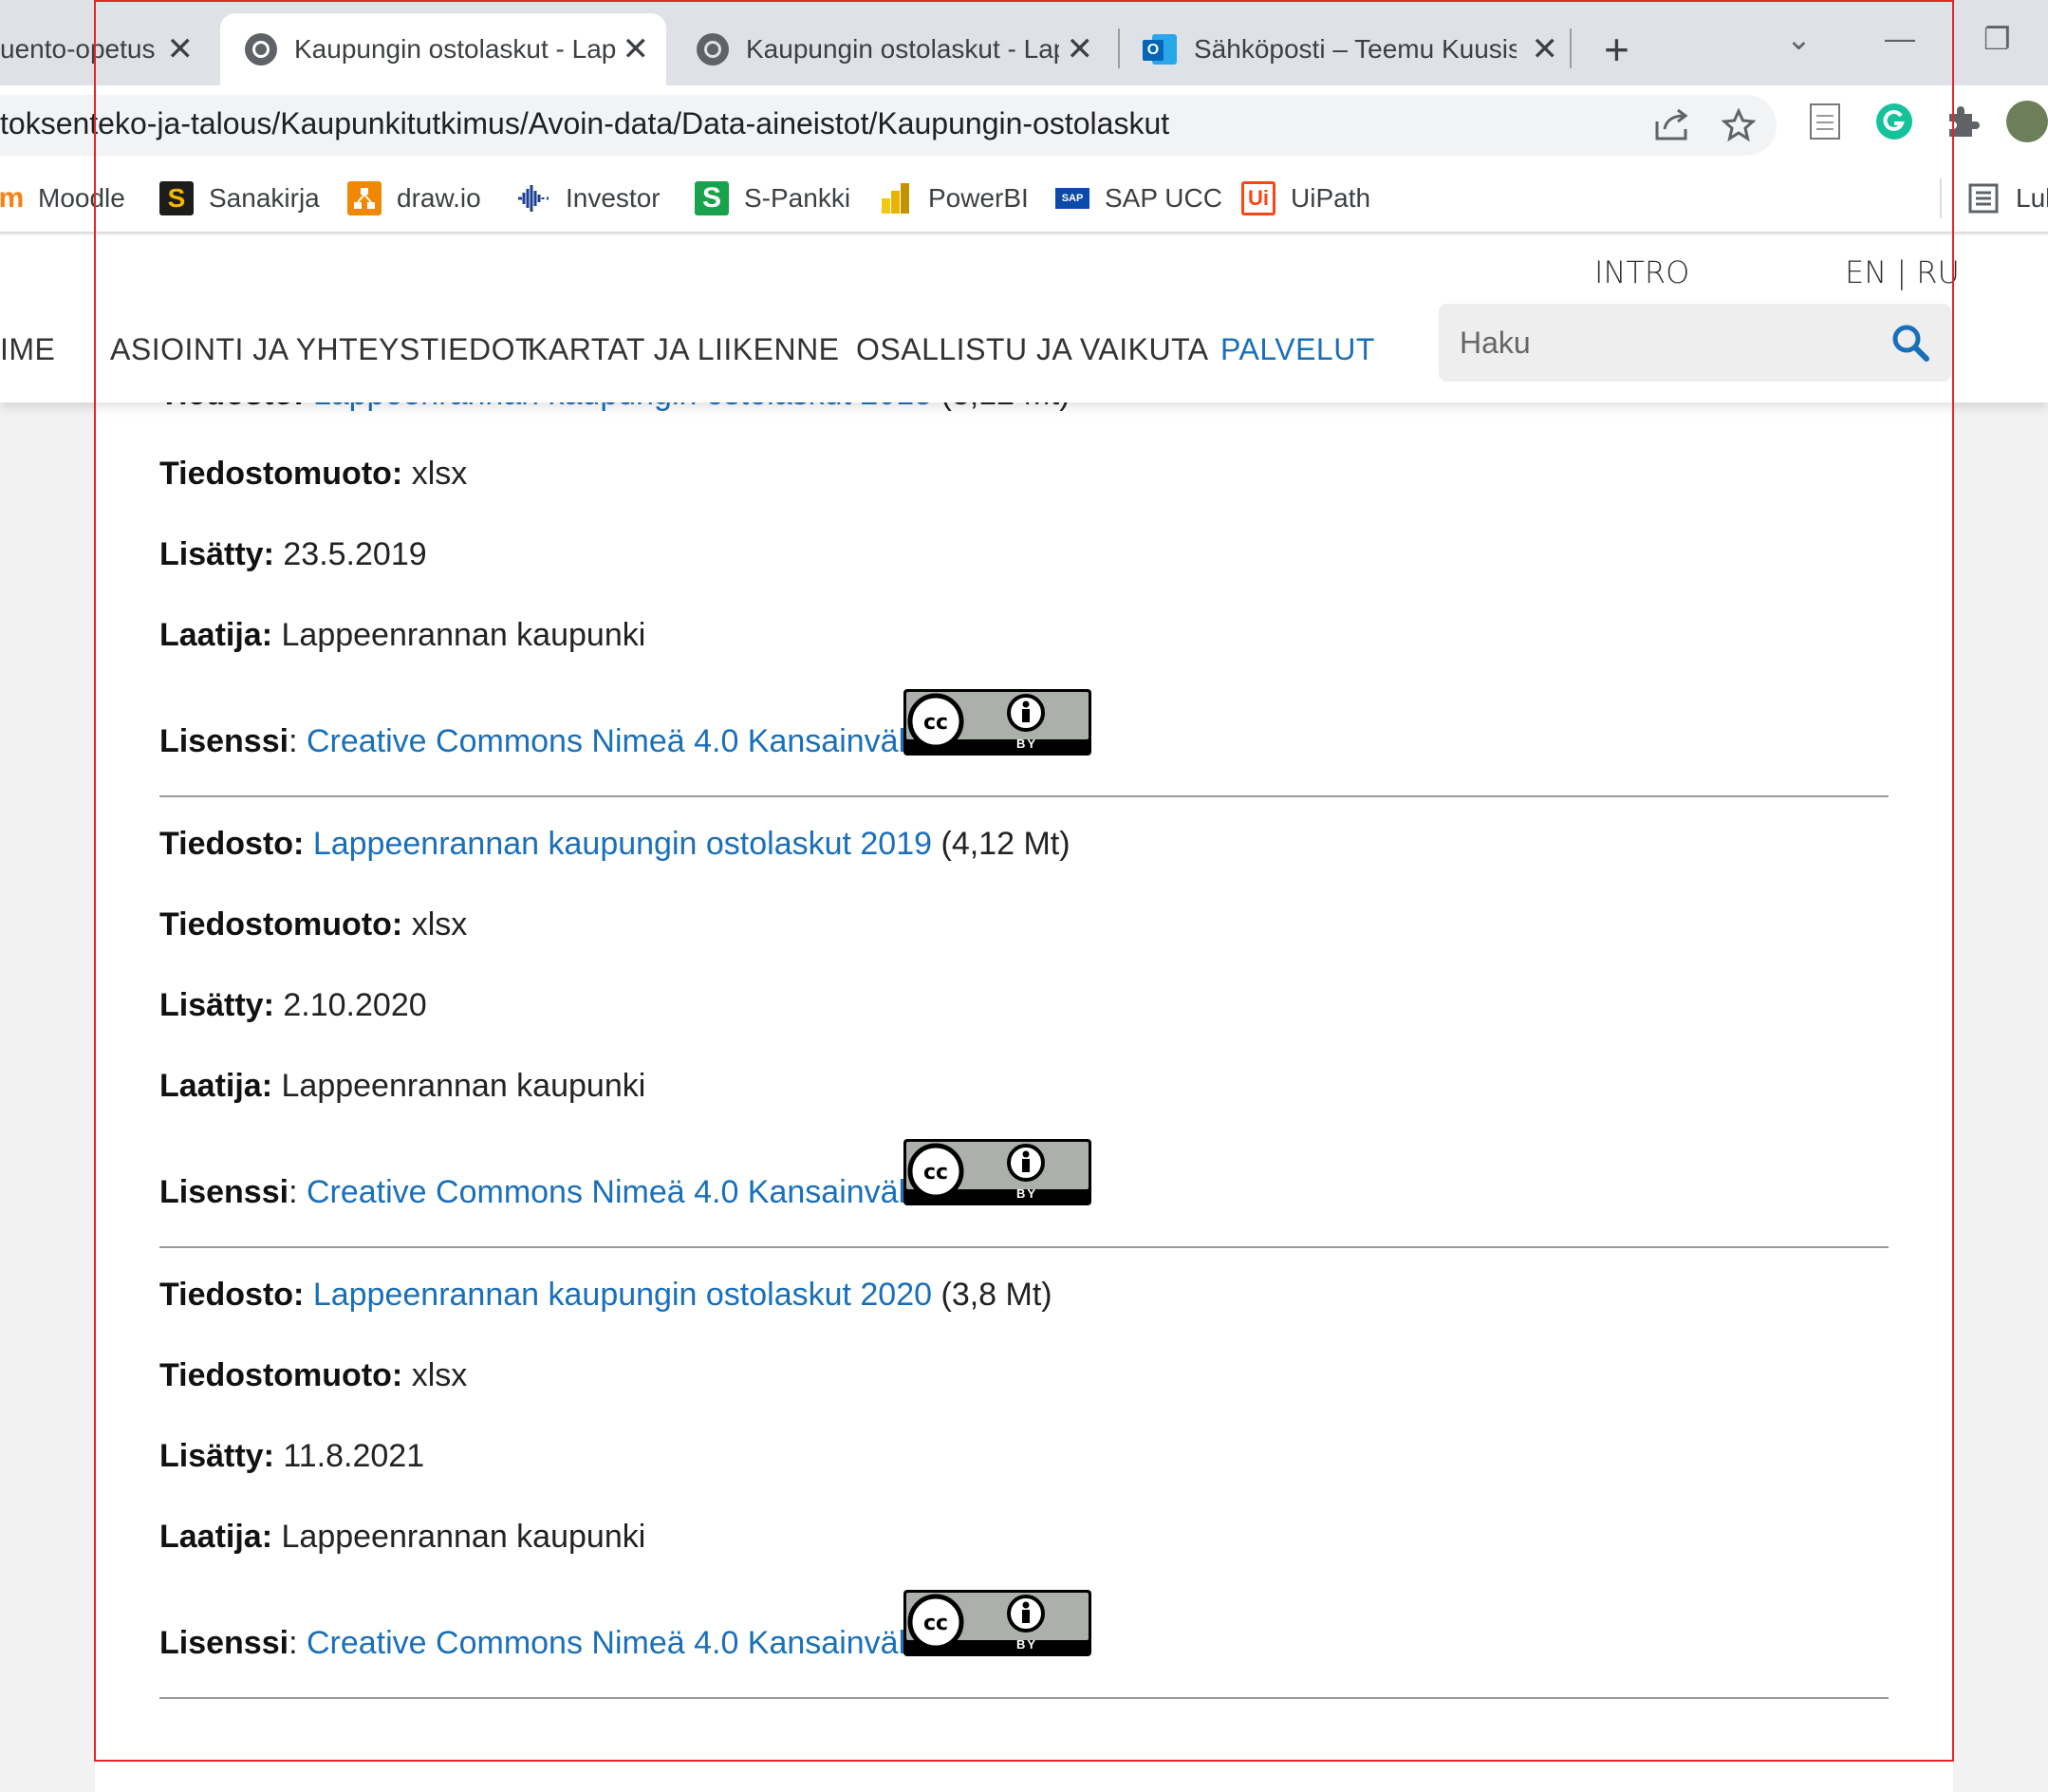 Image resolution: width=2048 pixels, height=1792 pixels. What do you see at coordinates (1005, 844) in the screenshot?
I see `file-size: (4,12 Mt)` at bounding box center [1005, 844].